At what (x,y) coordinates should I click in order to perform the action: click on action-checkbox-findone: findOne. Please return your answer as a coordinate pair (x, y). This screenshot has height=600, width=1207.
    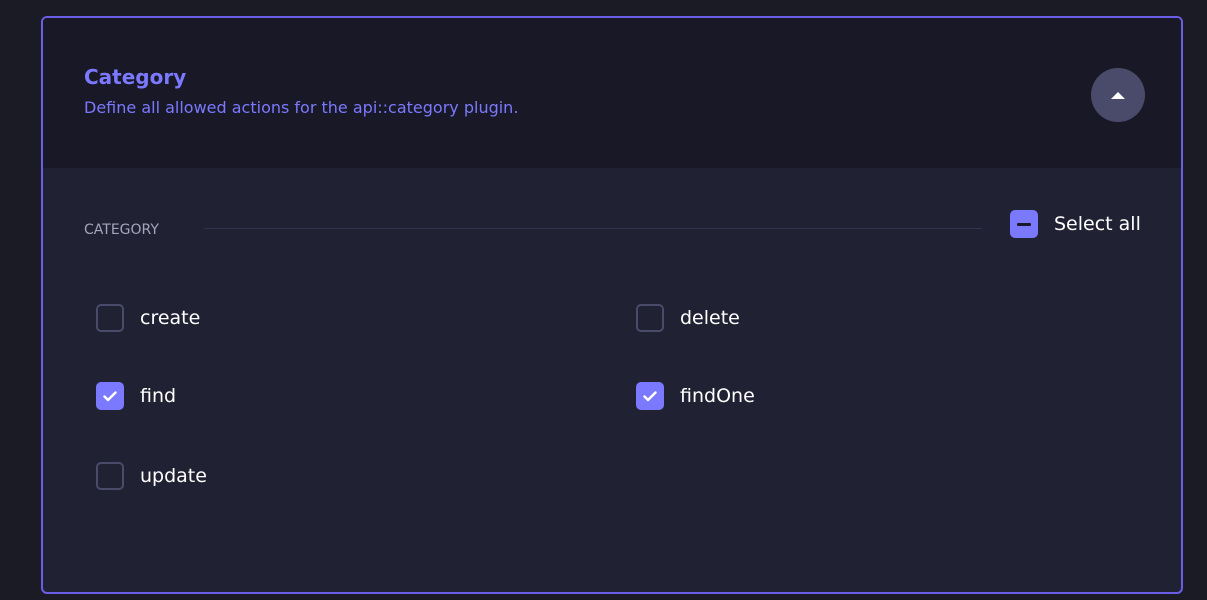
    Looking at the image, I should click on (695, 396).